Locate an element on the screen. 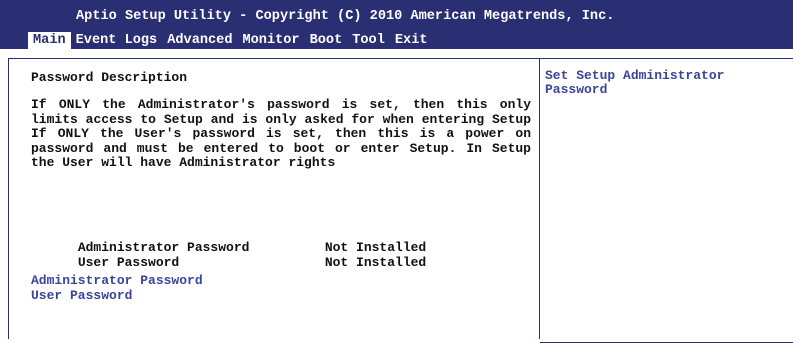 The width and height of the screenshot is (793, 343). password-description-heading: Password Description is located at coordinates (109, 77).